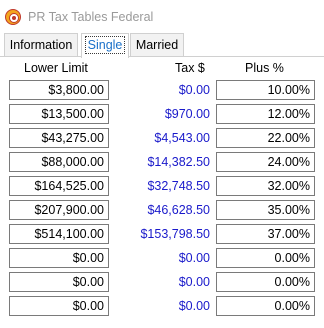  I want to click on tax-amount: $14,382.50, so click(178, 162).